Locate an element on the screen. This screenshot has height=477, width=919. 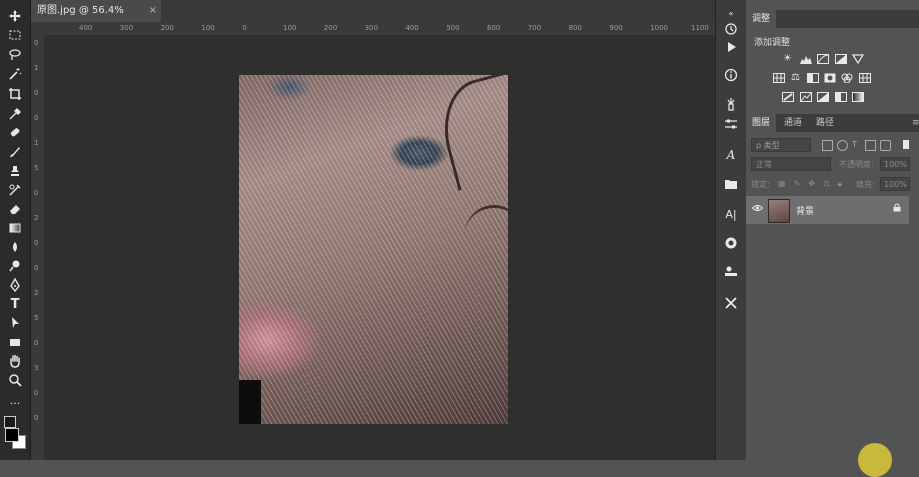
vibrance-icon is located at coordinates (857, 58).